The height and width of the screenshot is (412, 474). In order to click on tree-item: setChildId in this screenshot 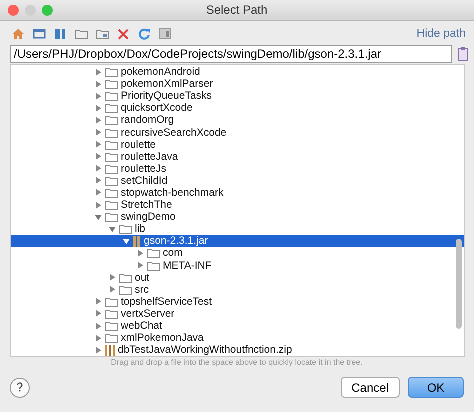, I will do `click(237, 180)`.